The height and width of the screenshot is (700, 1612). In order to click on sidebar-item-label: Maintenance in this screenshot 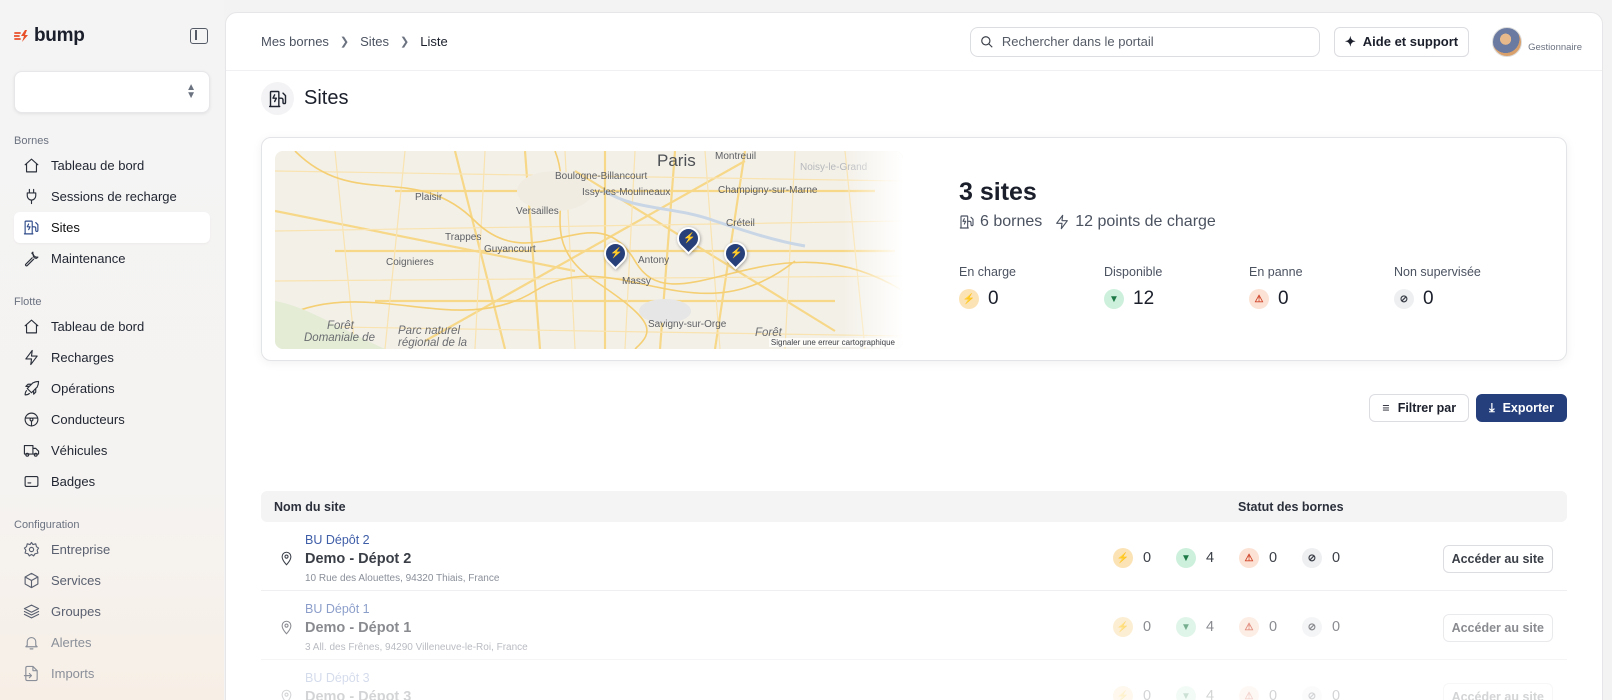, I will do `click(88, 258)`.